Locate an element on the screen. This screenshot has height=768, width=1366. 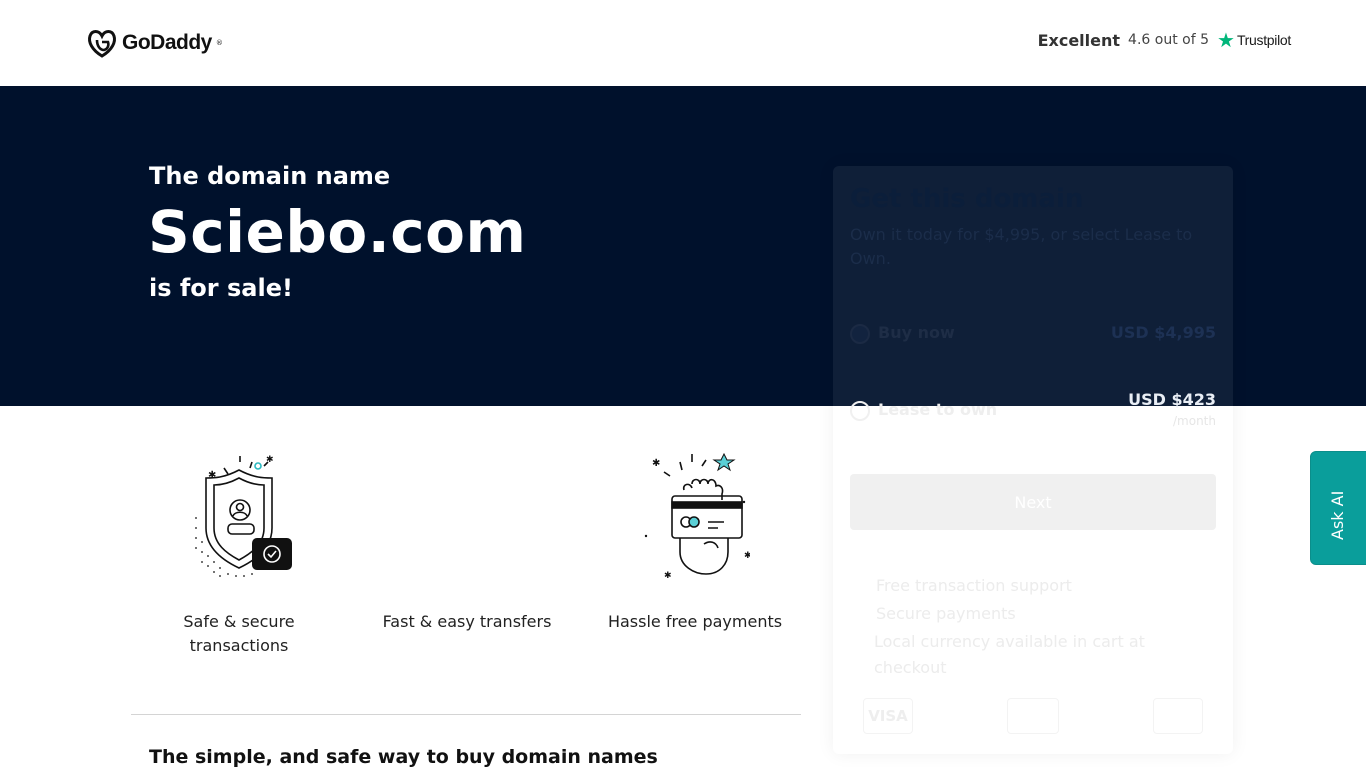
transfer-icon is located at coordinates (467, 516).